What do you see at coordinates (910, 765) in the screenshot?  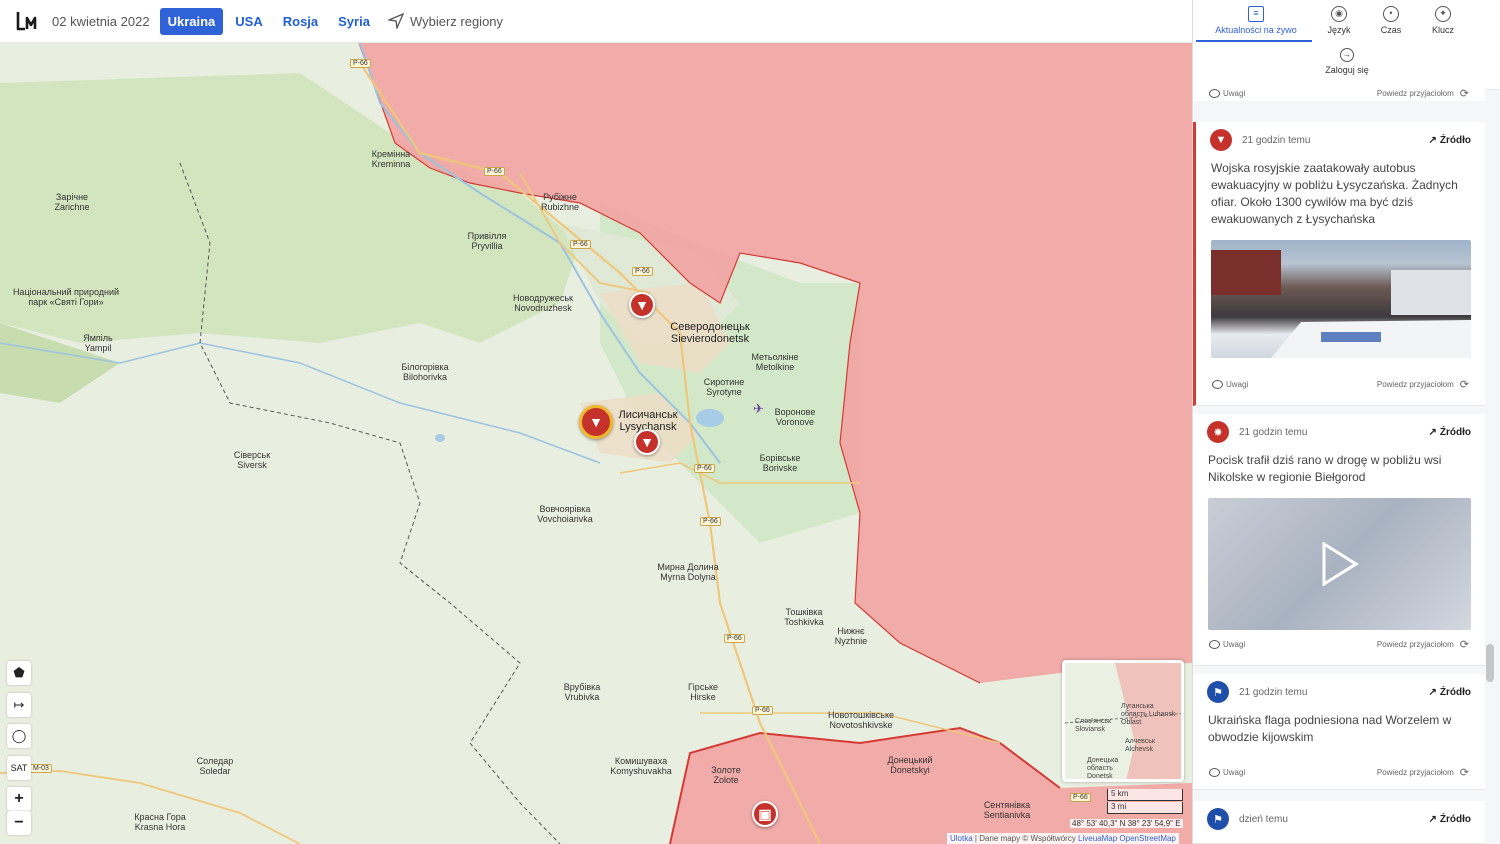 I see `place-donetskyi: Донецький Donetskyi` at bounding box center [910, 765].